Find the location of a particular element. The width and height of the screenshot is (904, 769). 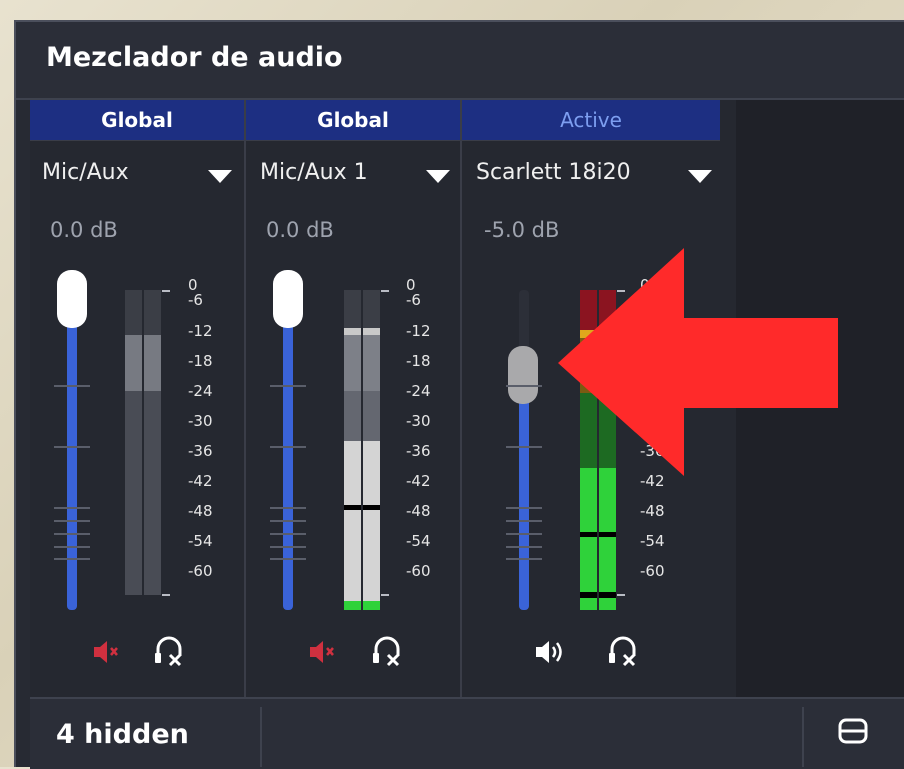

dock-title-bar: Mezclador de audio is located at coordinates (460, 61).